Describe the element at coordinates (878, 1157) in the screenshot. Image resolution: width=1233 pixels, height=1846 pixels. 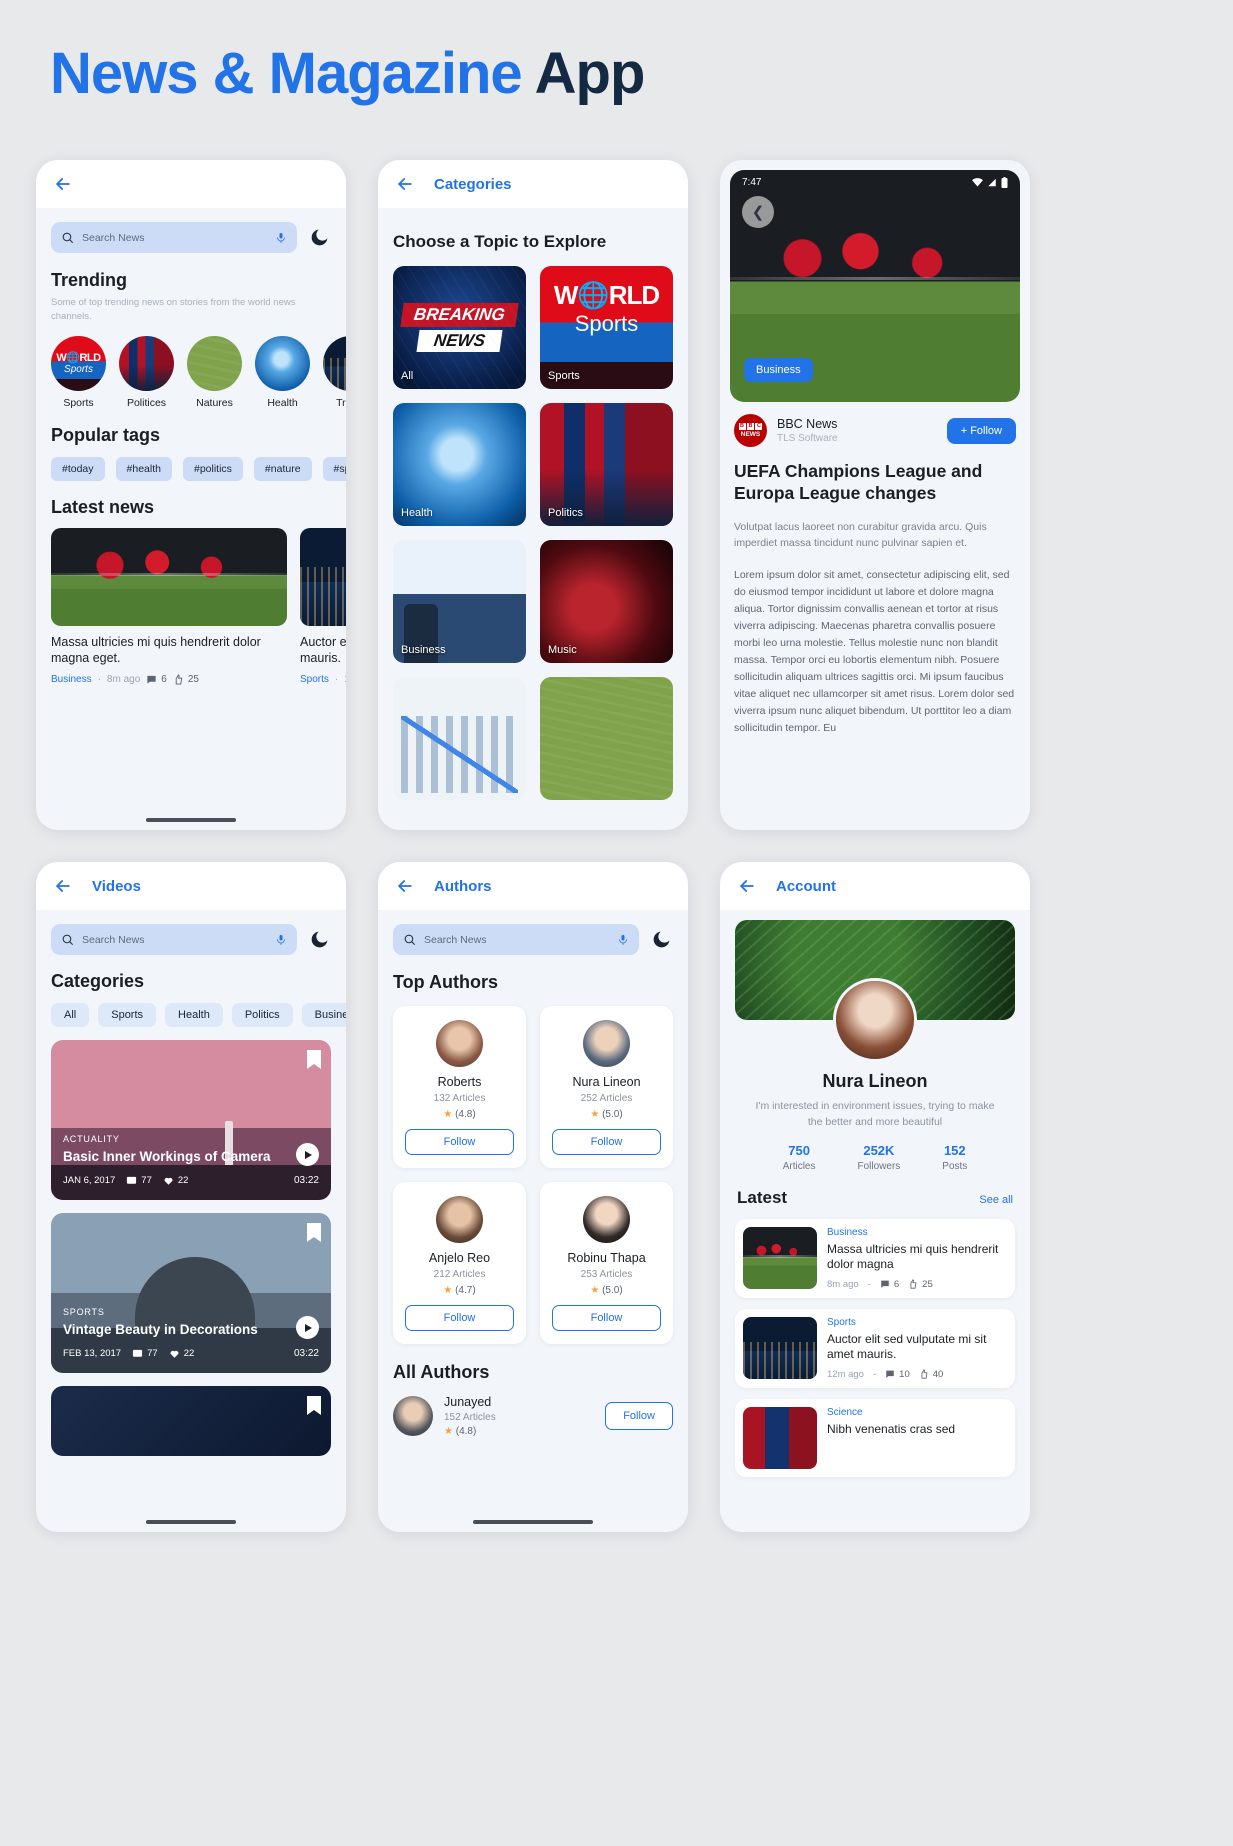
I see `stat-followers: 252K Followers` at that location.